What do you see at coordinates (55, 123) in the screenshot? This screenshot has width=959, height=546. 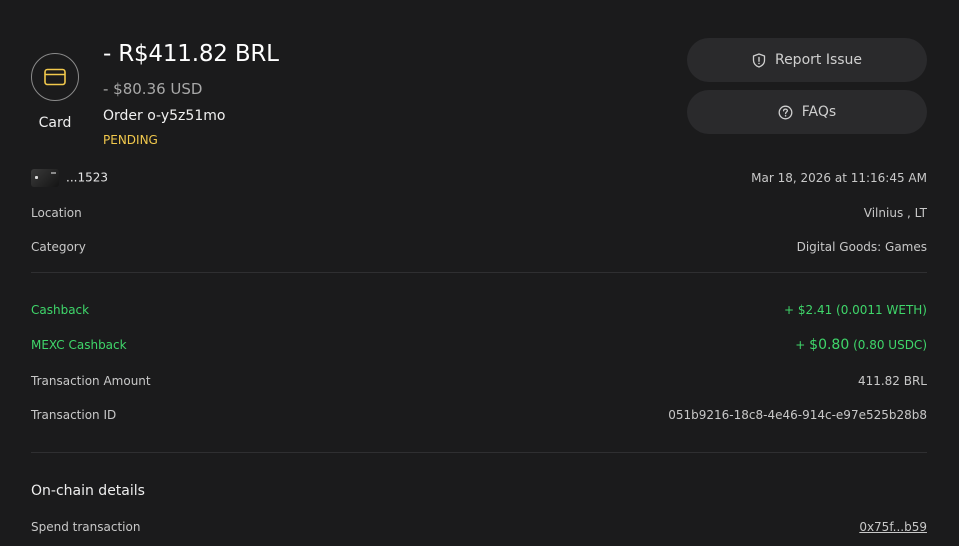 I see `payment-method-label: Card` at bounding box center [55, 123].